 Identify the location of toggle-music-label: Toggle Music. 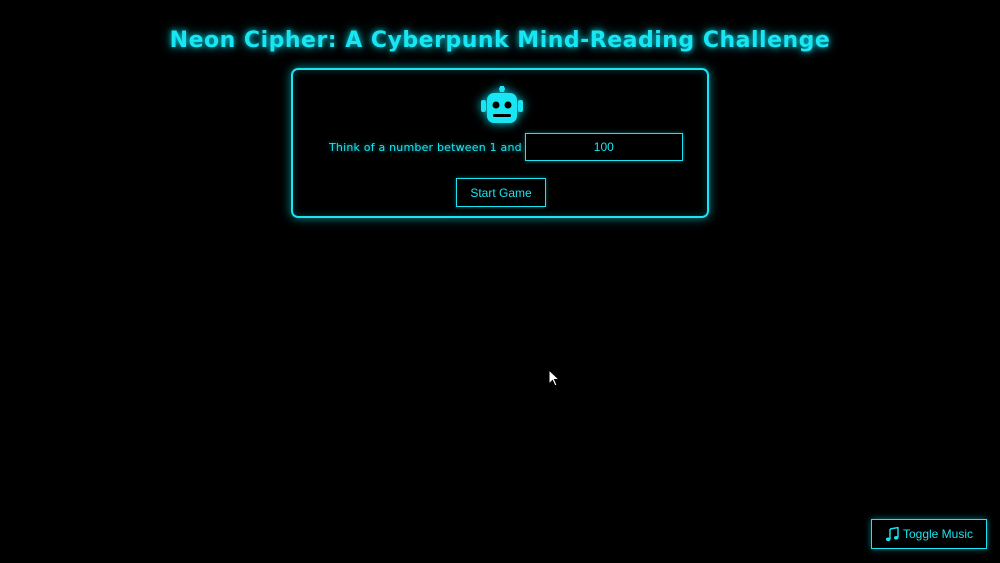
(938, 534).